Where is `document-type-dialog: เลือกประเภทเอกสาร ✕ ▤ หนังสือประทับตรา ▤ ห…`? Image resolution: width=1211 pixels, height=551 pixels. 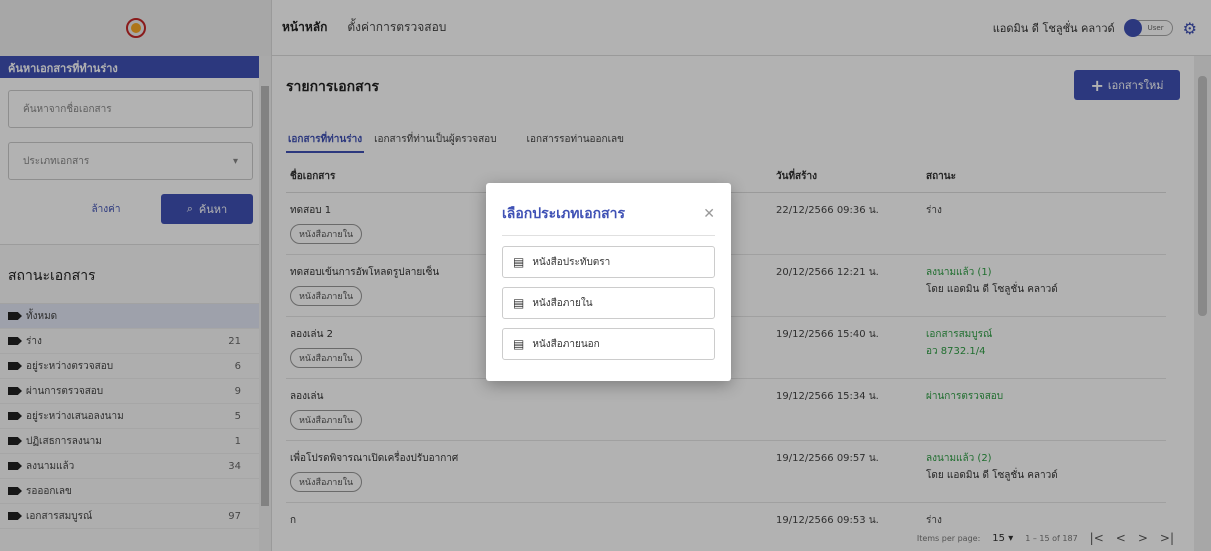 document-type-dialog: เลือกประเภทเอกสาร ✕ ▤ หนังสือประทับตรา ▤ ห… is located at coordinates (608, 282).